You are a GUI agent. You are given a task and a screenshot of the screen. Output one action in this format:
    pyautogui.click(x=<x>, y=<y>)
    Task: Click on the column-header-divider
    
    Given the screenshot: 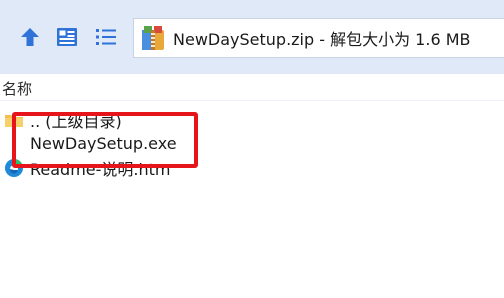 What is the action you would take?
    pyautogui.click(x=252, y=100)
    